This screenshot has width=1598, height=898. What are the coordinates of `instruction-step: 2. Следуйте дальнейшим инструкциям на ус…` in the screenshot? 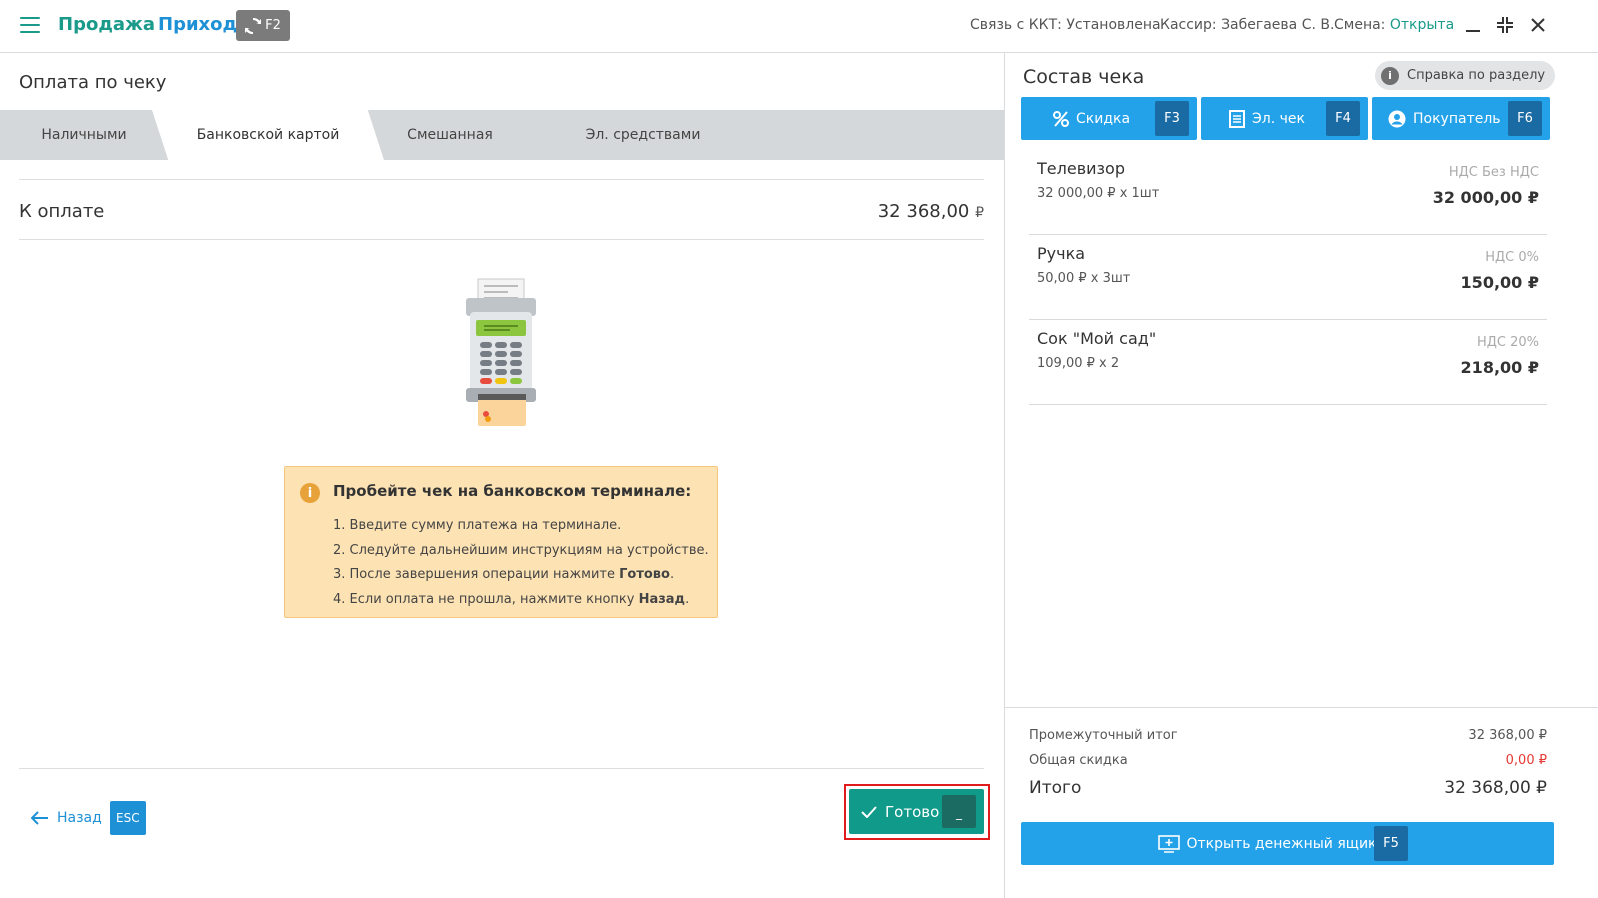 It's located at (521, 550).